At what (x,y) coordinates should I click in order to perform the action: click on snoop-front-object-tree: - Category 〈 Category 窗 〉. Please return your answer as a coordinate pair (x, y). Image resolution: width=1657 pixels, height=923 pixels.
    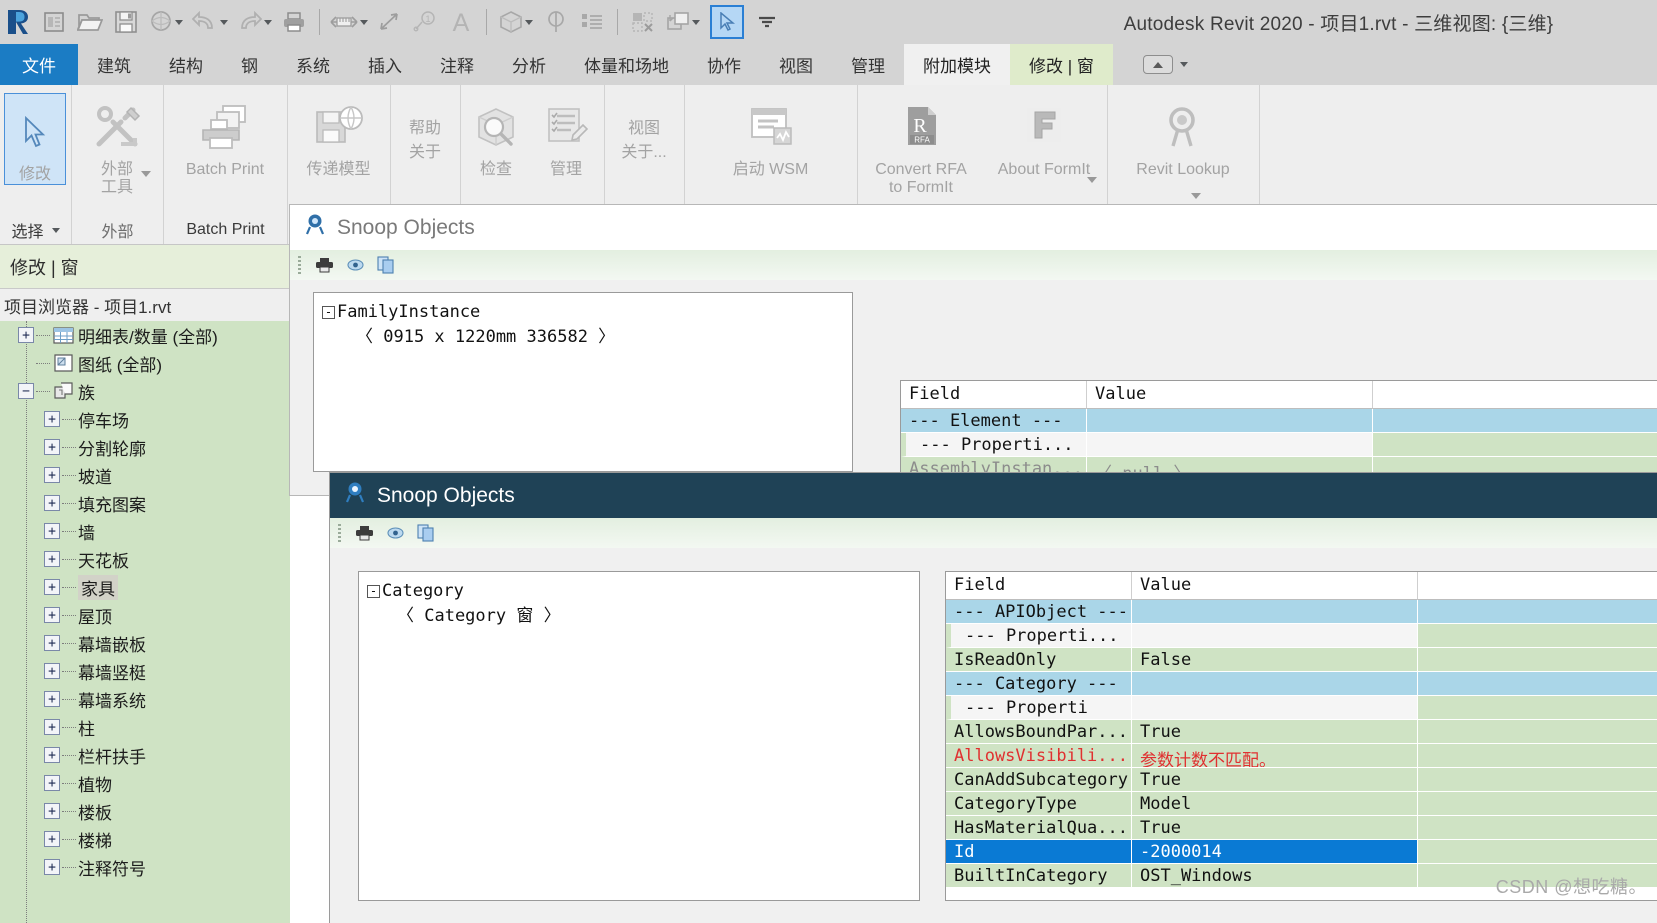
    Looking at the image, I should click on (639, 736).